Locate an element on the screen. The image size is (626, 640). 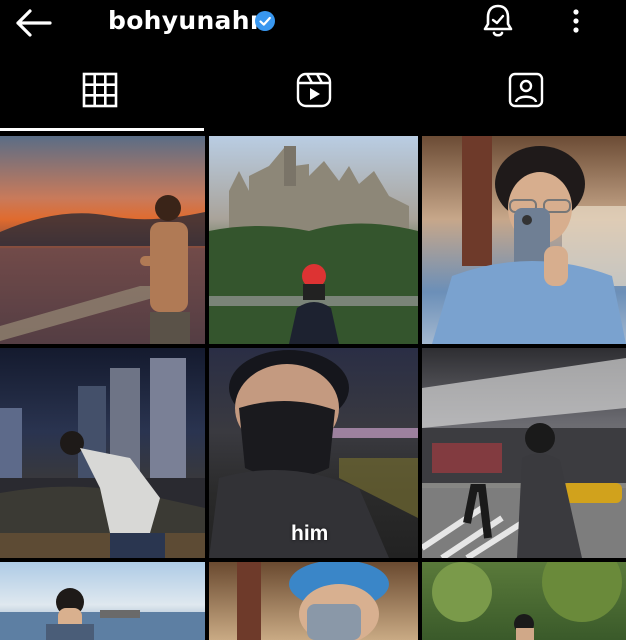
post-thumbnail: him is located at coordinates (313, 453).